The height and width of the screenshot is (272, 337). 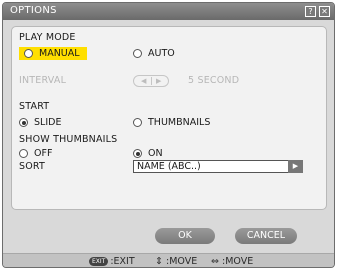 I want to click on radio-manual: MANUAL, so click(x=53, y=53).